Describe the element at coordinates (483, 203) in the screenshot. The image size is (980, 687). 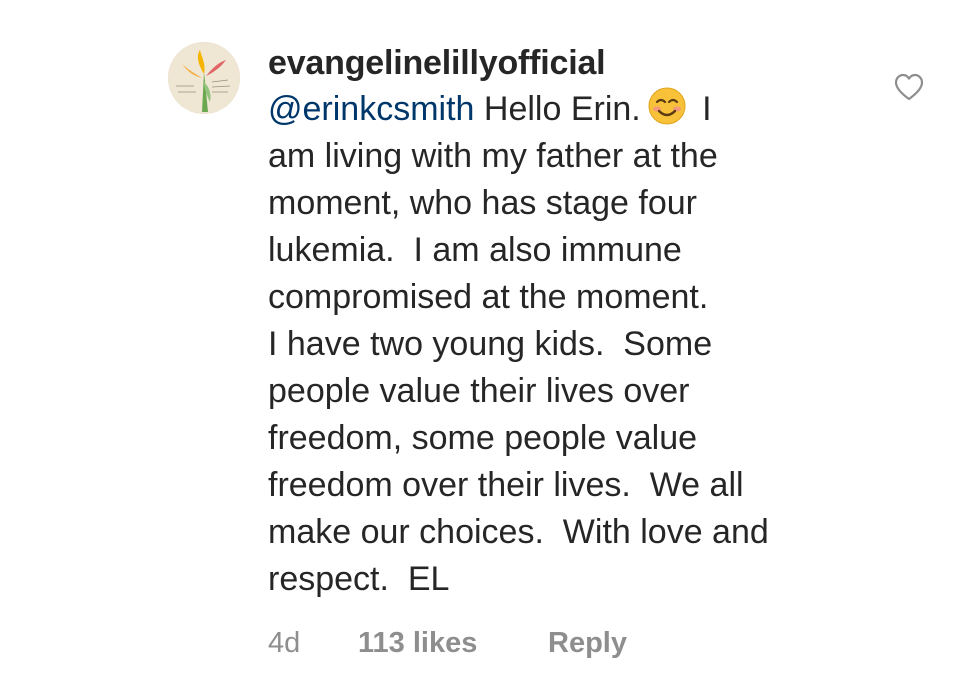
I see `comment-line: moment, who has stage four` at that location.